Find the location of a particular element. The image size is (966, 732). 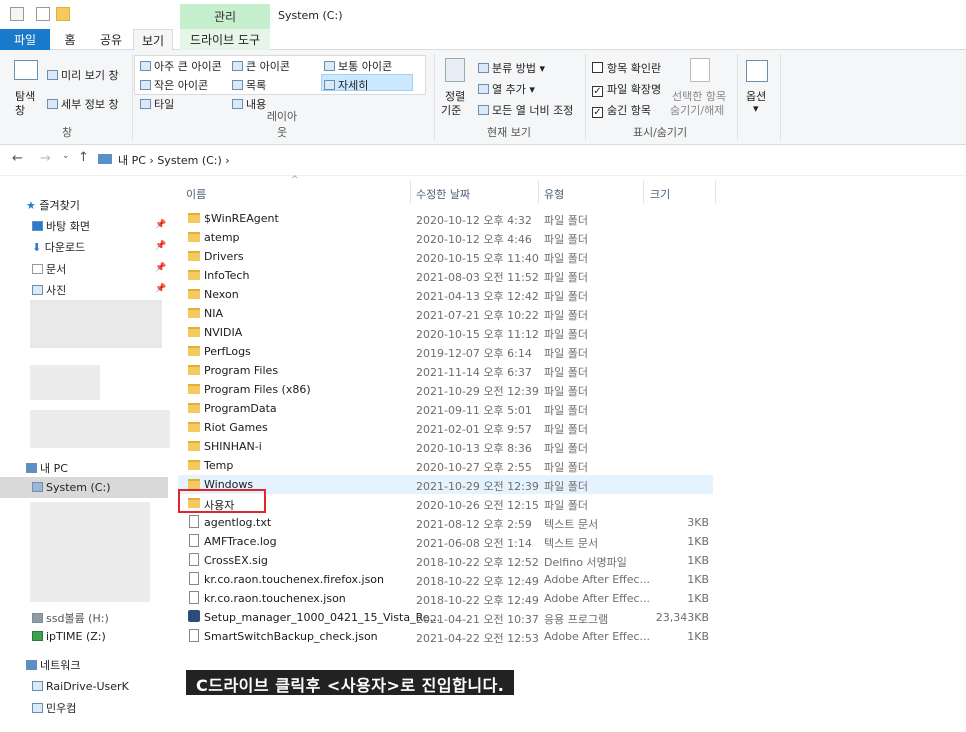

layout-m-icons: 보통 아이콘 is located at coordinates (358, 66).